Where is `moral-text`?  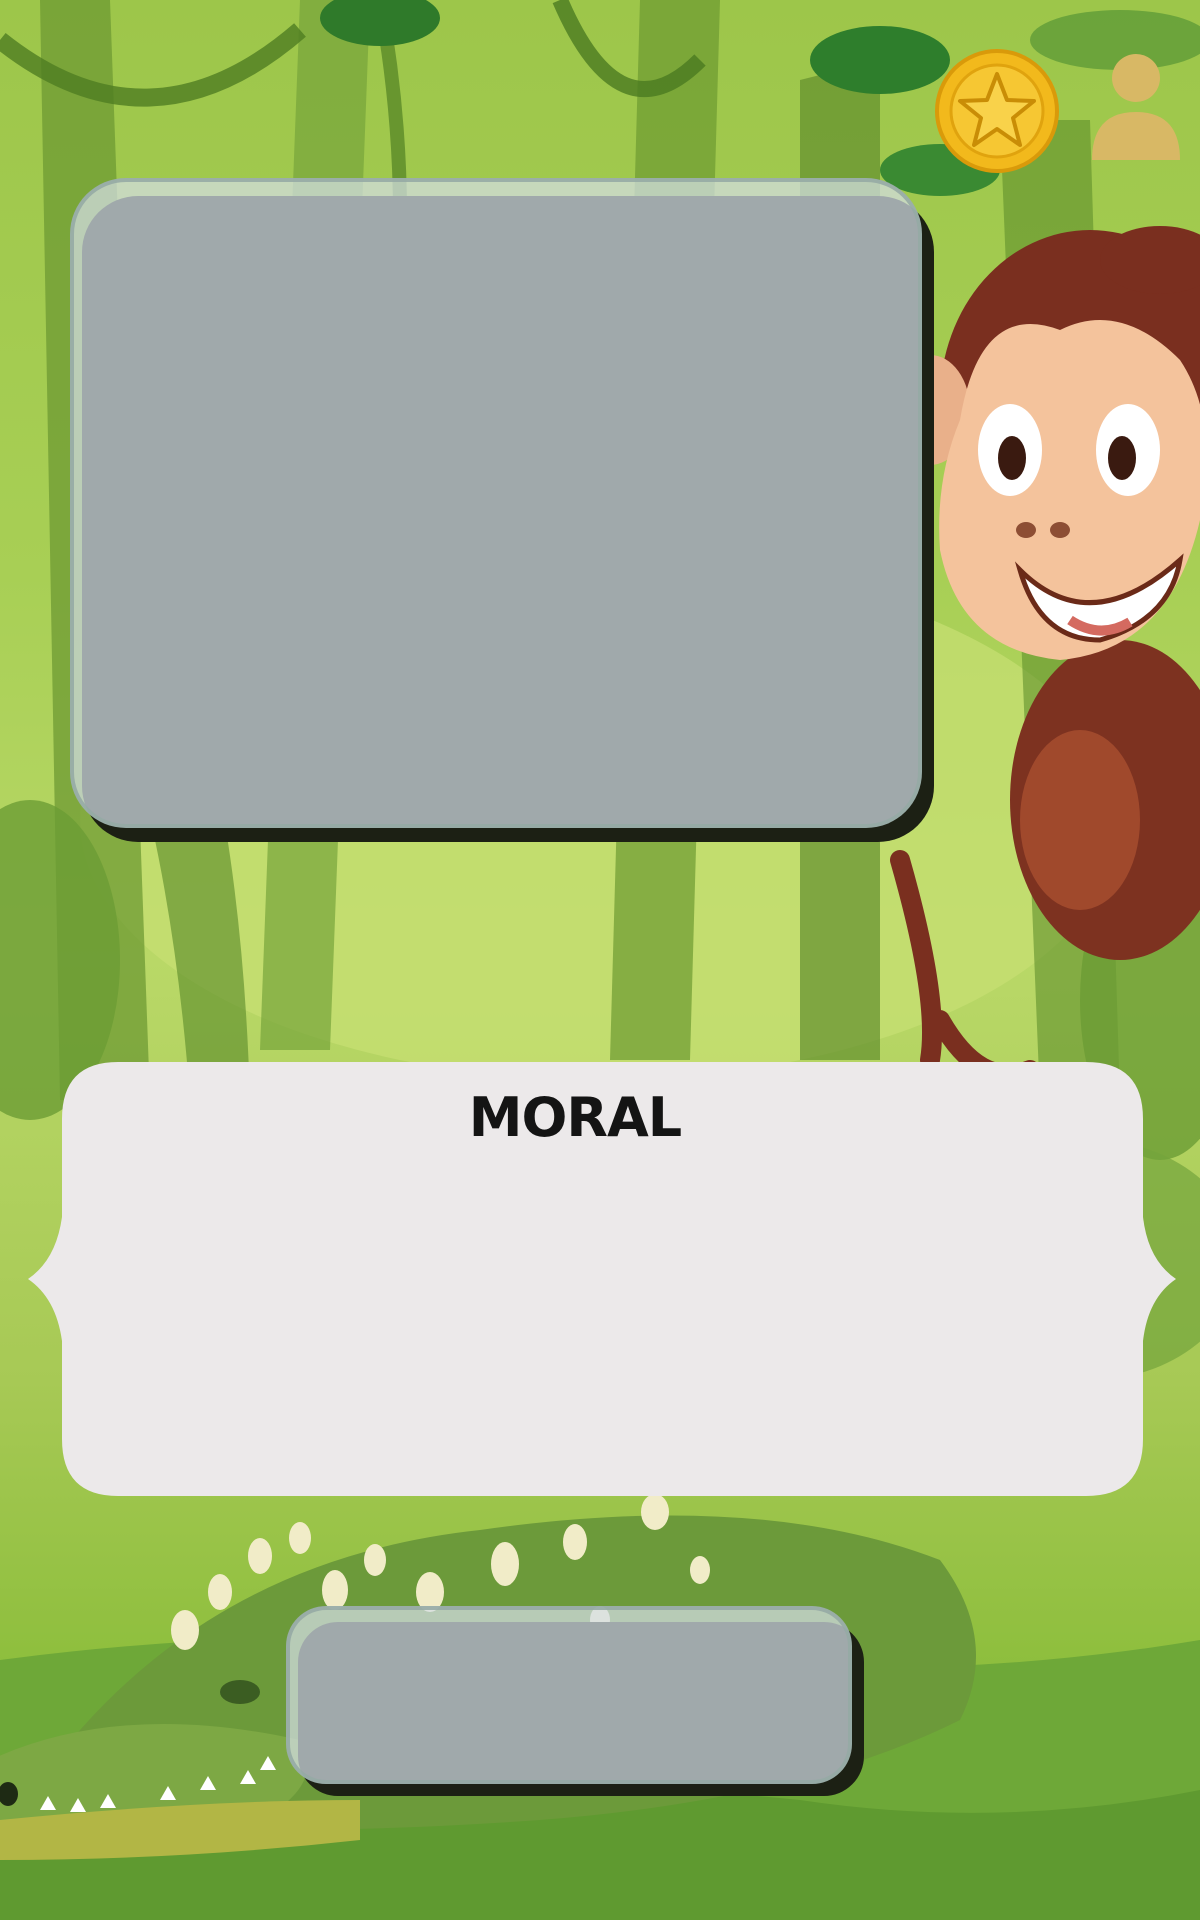
moral-text is located at coordinates (575, 1320).